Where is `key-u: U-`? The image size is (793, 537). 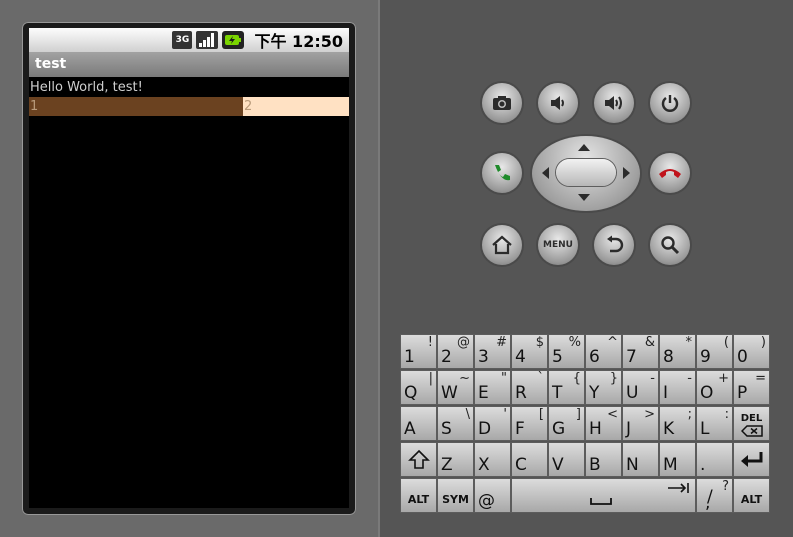 key-u: U- is located at coordinates (640, 387).